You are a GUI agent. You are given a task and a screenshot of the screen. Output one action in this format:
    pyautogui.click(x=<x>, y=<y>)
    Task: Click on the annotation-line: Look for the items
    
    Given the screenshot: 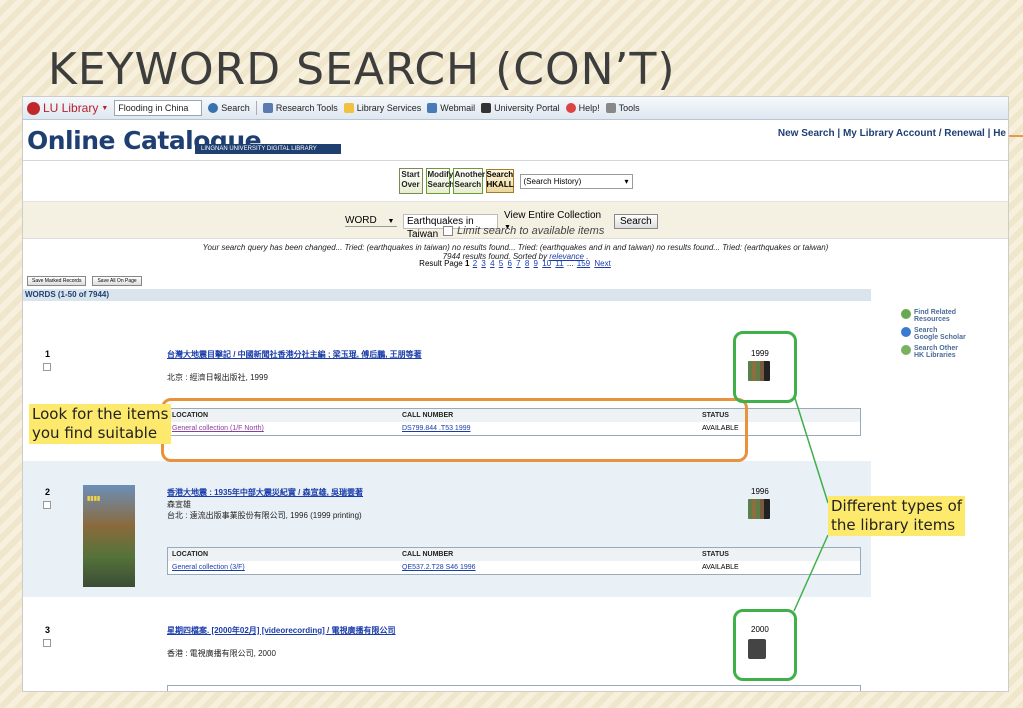 What is the action you would take?
    pyautogui.click(x=100, y=414)
    